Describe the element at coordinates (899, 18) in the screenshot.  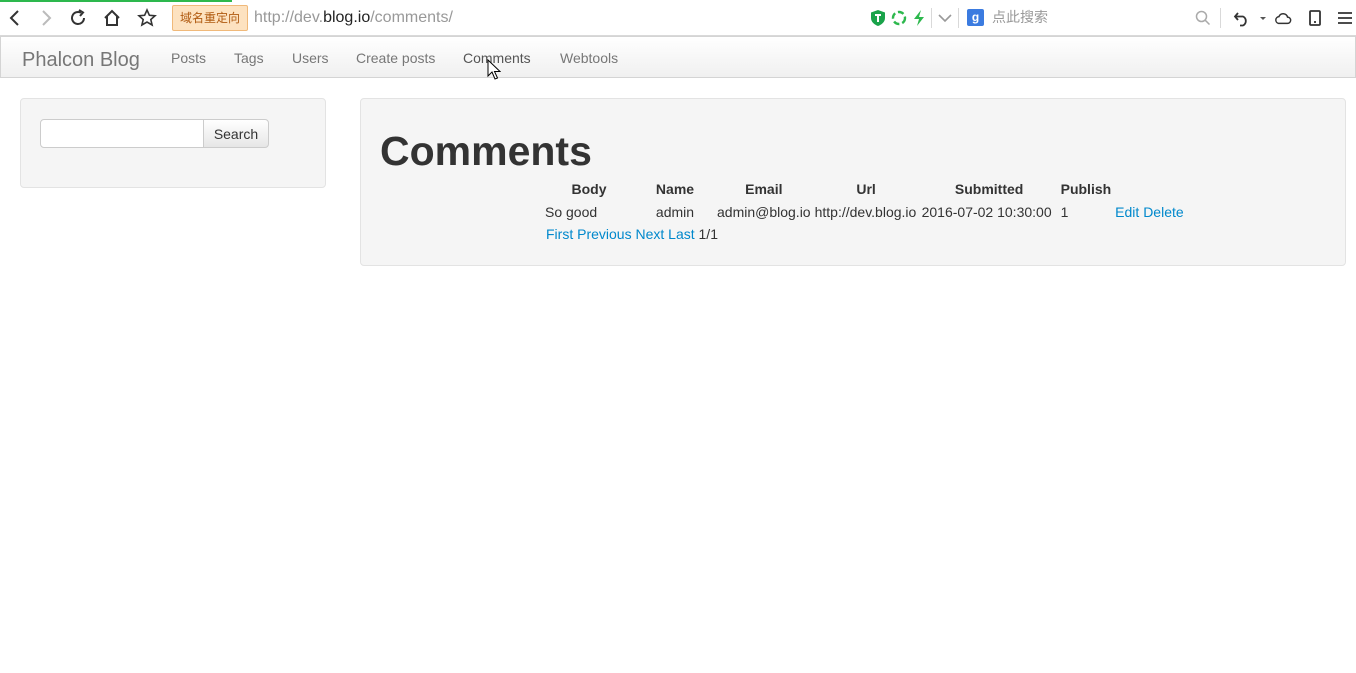
I see `recycle-icon` at that location.